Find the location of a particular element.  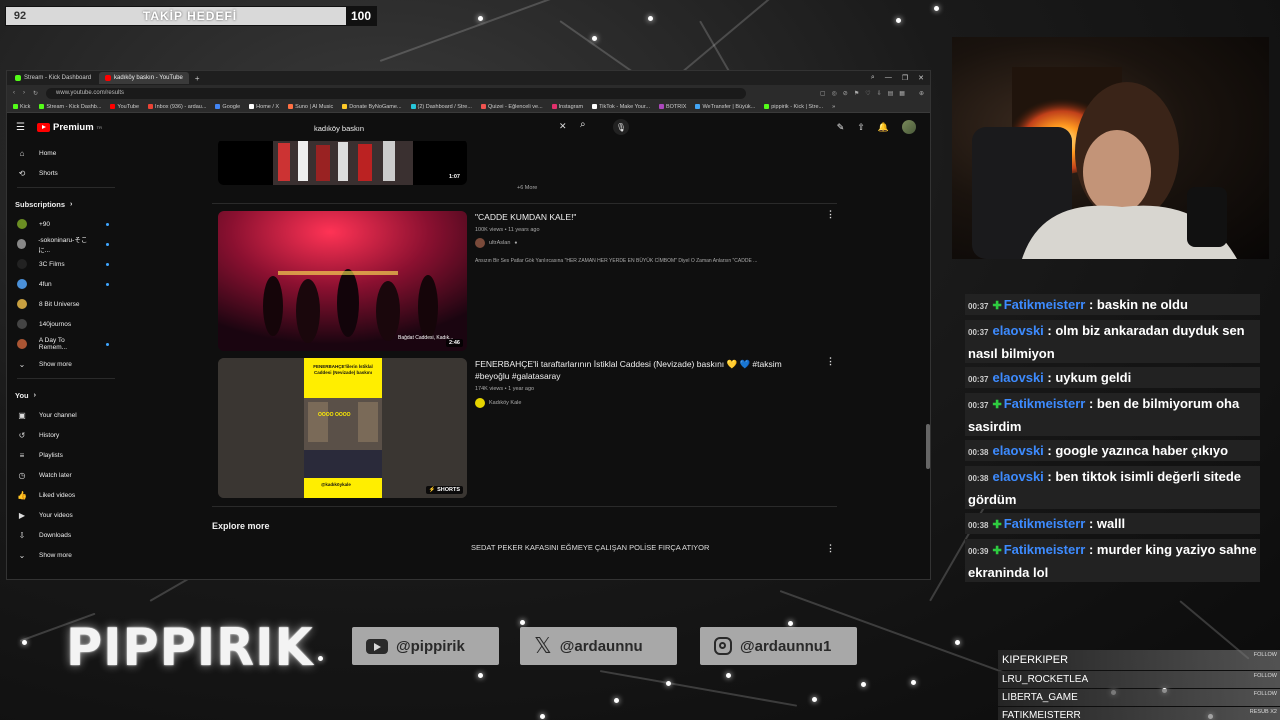

bookmark-label: Suno | AI Music is located at coordinates (314, 106).